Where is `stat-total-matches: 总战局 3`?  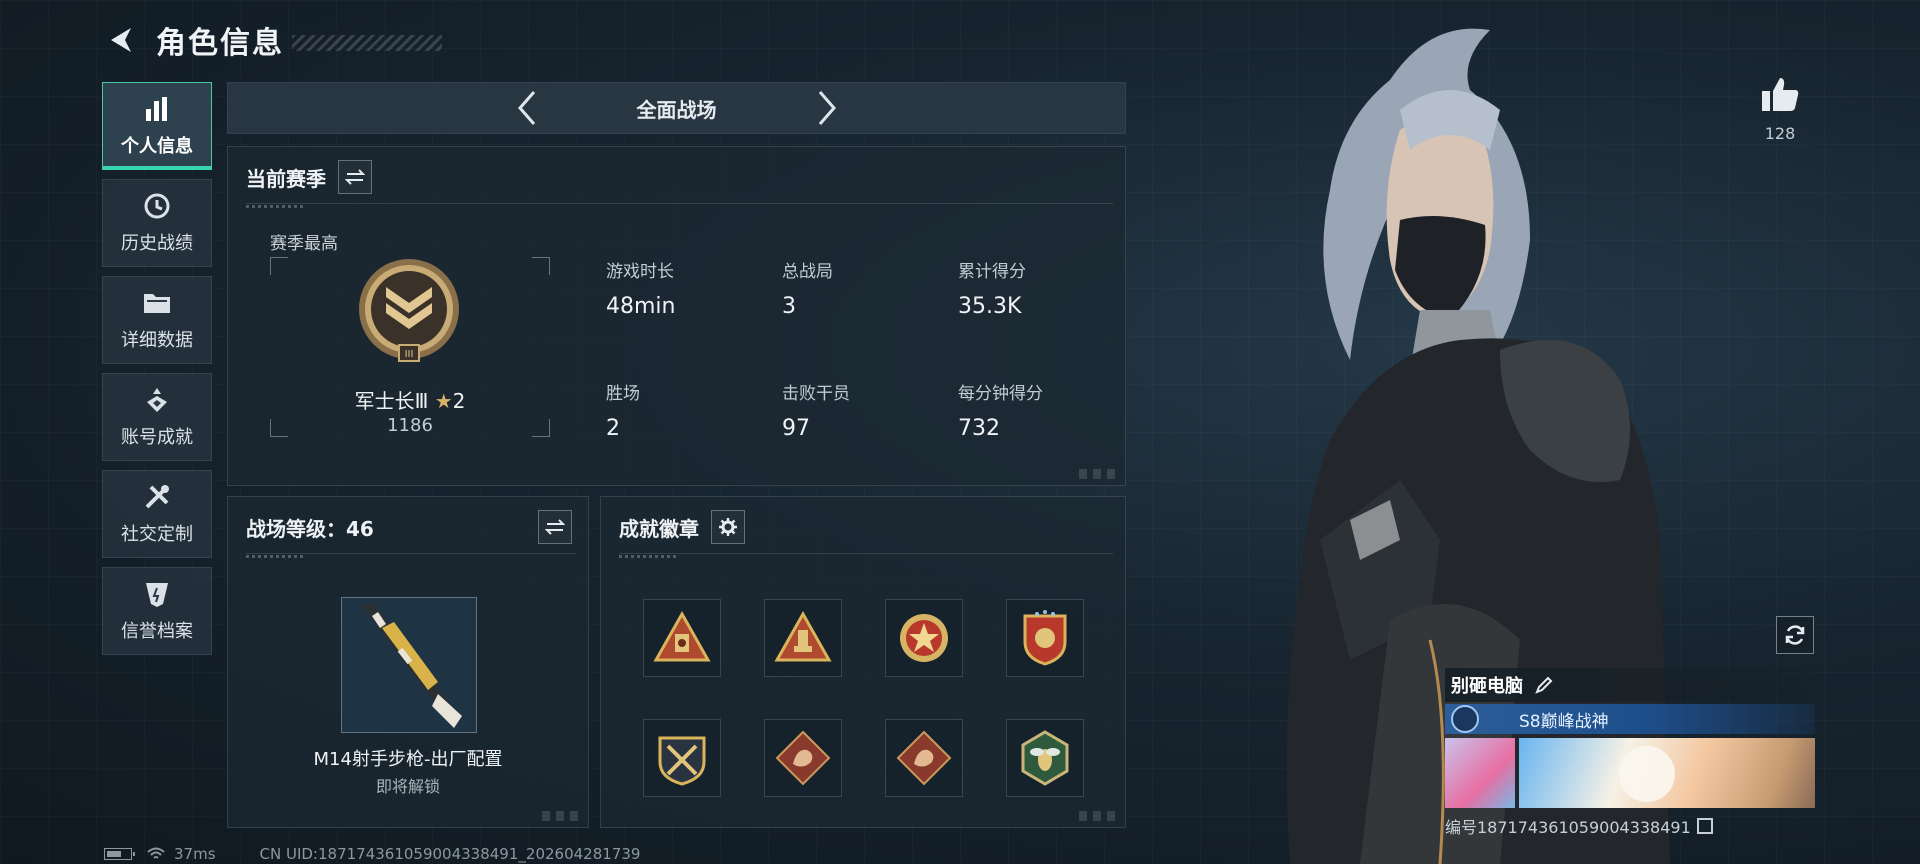 stat-total-matches: 总战局 3 is located at coordinates (807, 288).